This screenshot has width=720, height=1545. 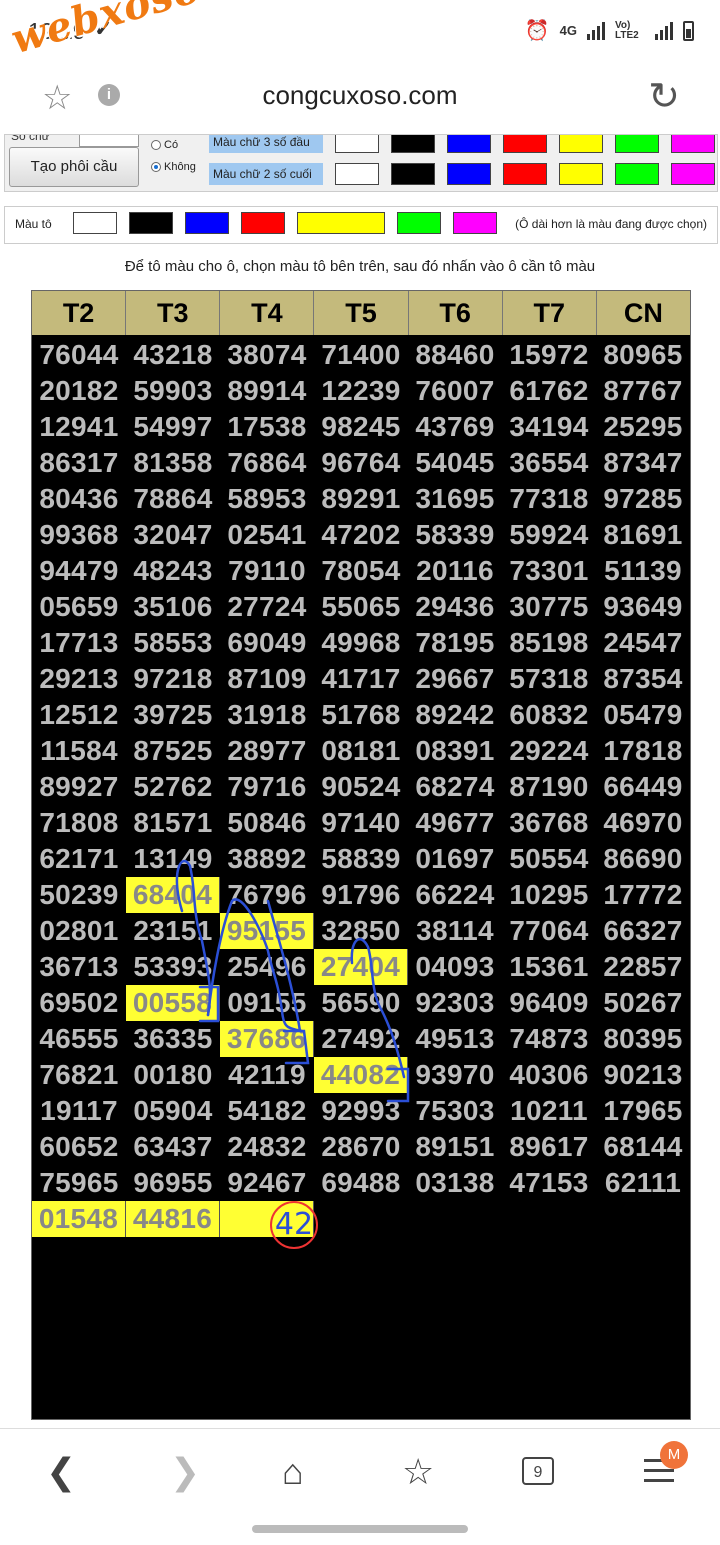 What do you see at coordinates (293, 1472) in the screenshot?
I see `home-icon: ⌂` at bounding box center [293, 1472].